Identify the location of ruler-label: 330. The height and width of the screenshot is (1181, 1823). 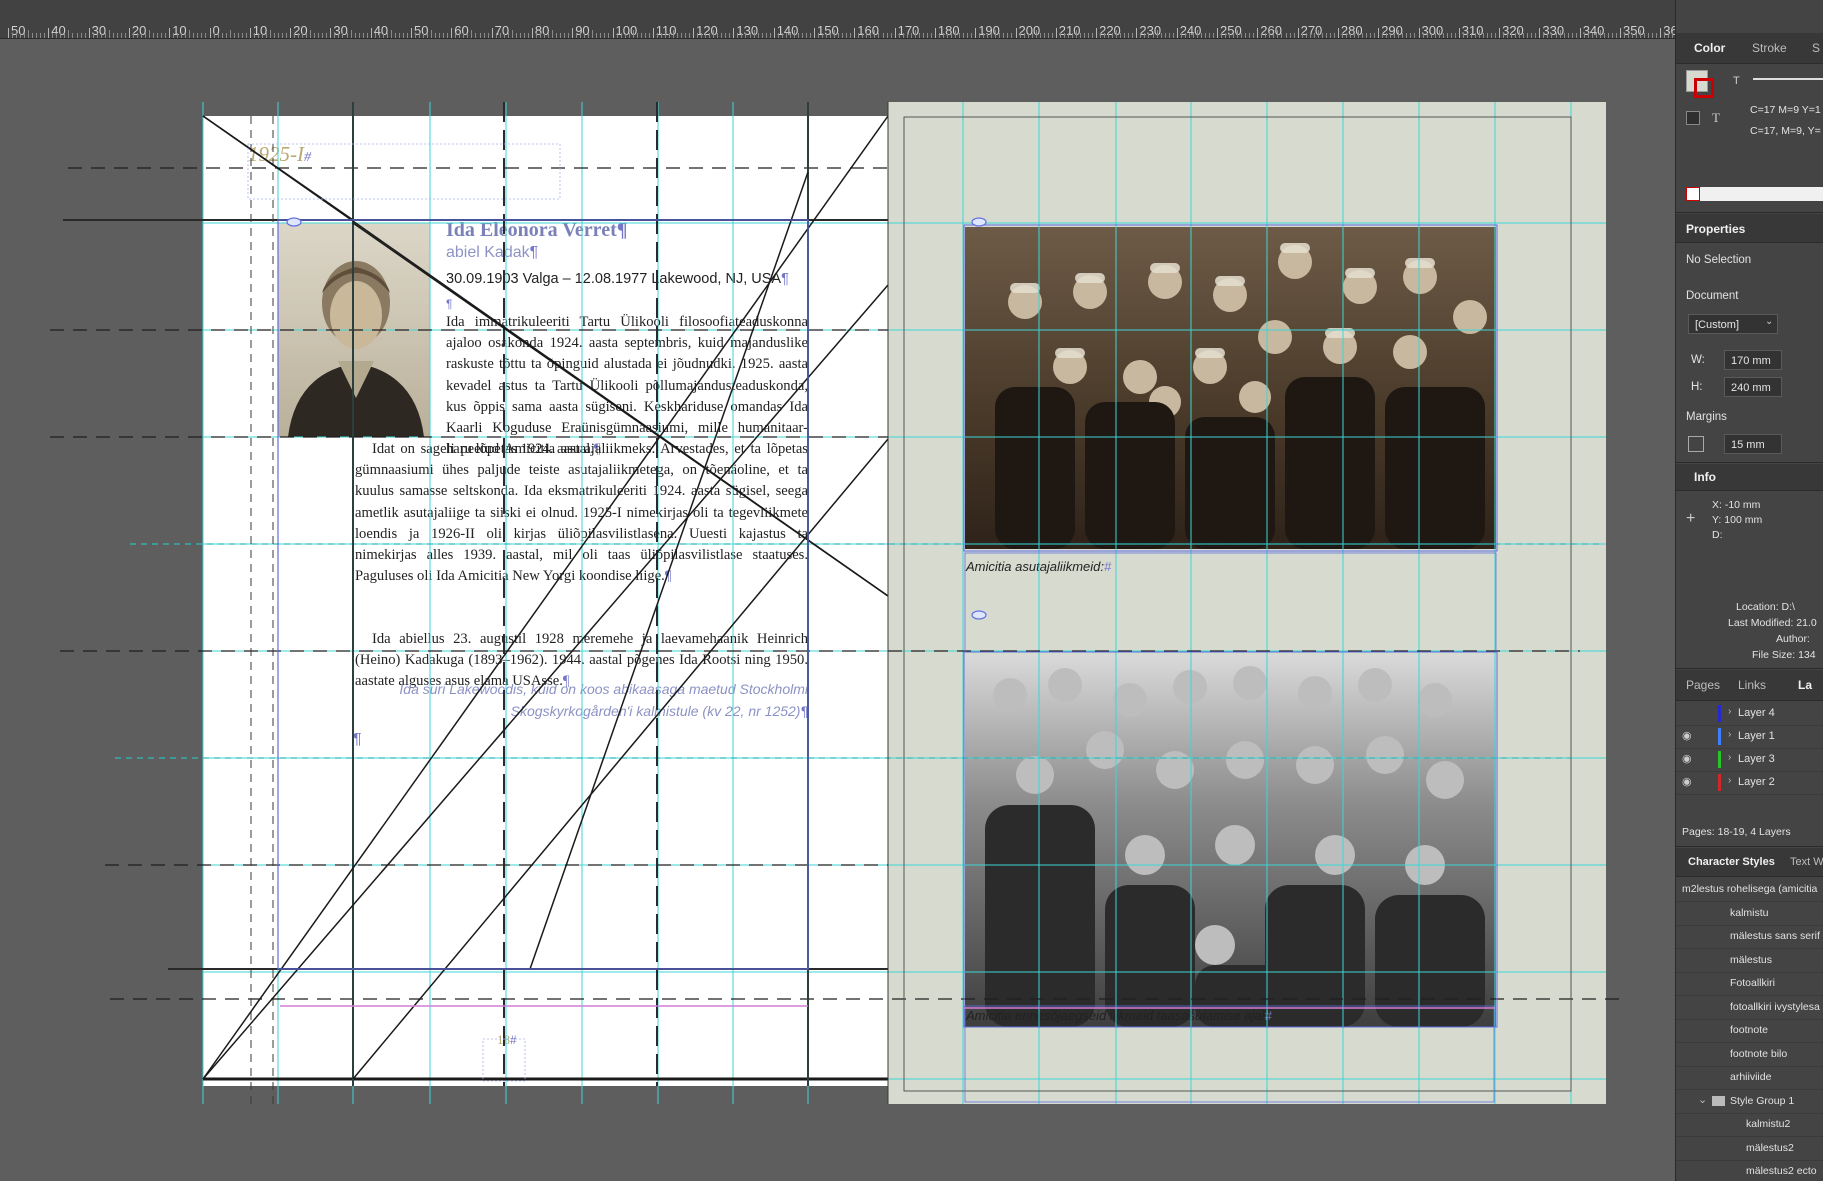
(1553, 30).